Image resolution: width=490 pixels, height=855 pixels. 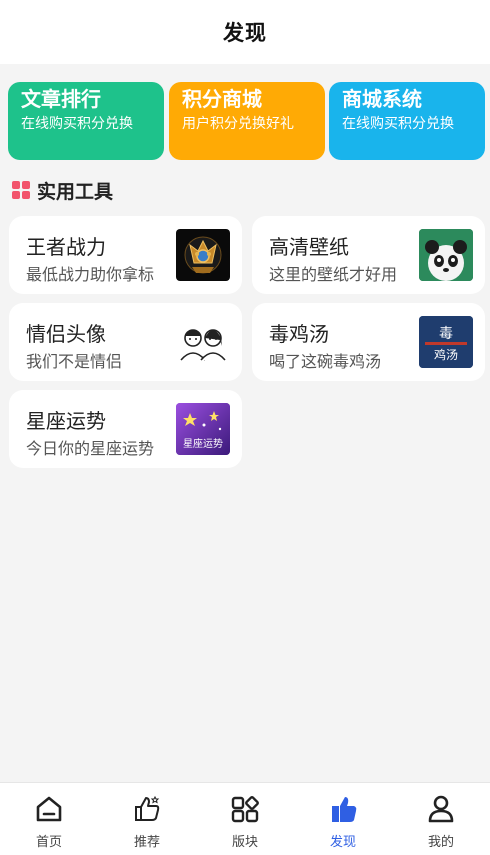 I want to click on banner-article-ranking: 文章排行 在线购买积分兑换, so click(x=86, y=121).